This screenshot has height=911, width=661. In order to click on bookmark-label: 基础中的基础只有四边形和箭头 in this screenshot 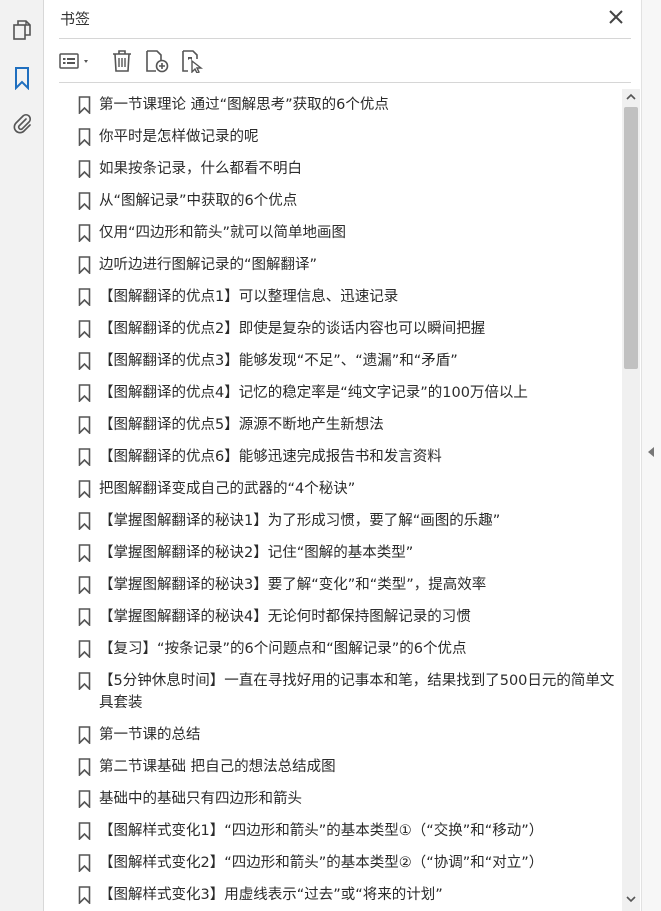, I will do `click(200, 799)`.